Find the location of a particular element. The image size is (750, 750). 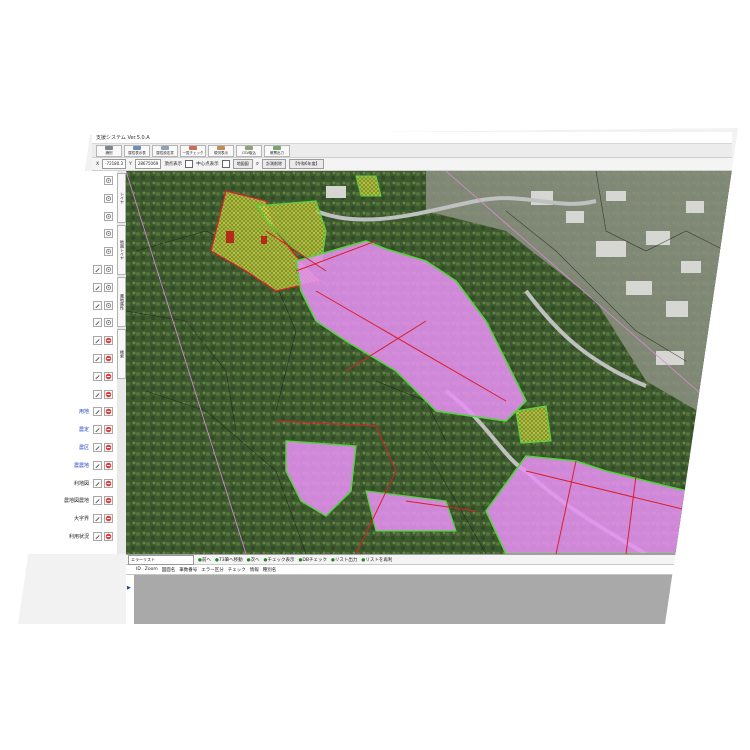

vertical-tab: 農地属性 is located at coordinates (121, 302).